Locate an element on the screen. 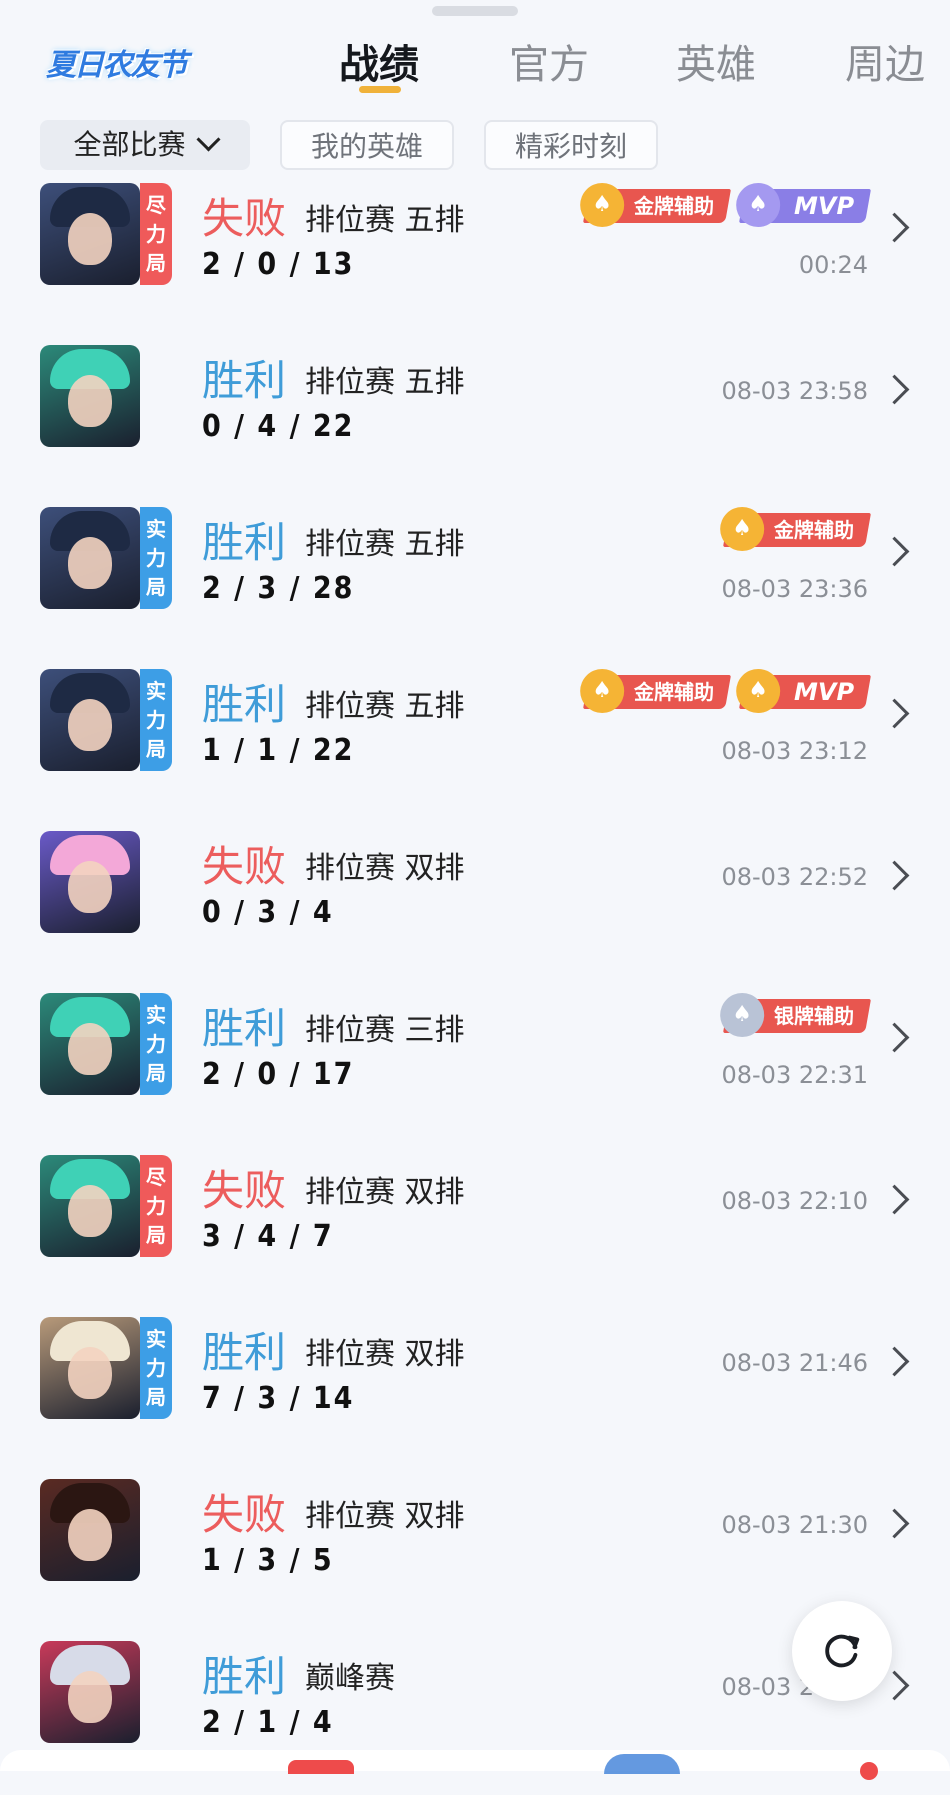  match-time: 08-03 23:12 is located at coordinates (794, 751).